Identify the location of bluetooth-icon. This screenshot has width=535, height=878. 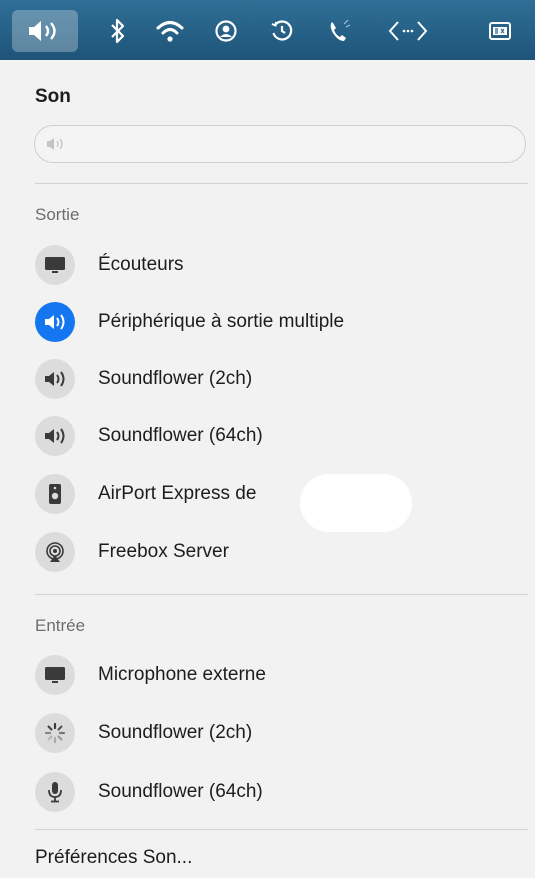
(118, 31).